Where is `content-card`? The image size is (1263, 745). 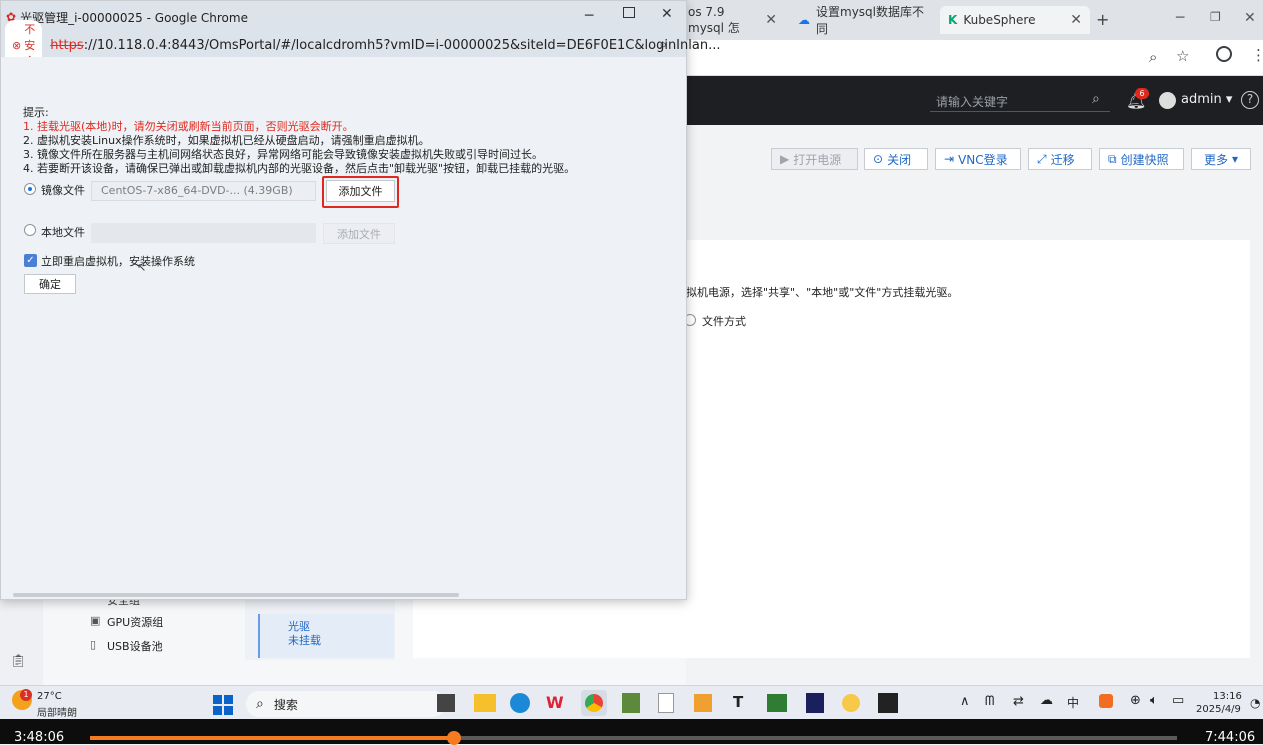
content-card is located at coordinates (831, 628).